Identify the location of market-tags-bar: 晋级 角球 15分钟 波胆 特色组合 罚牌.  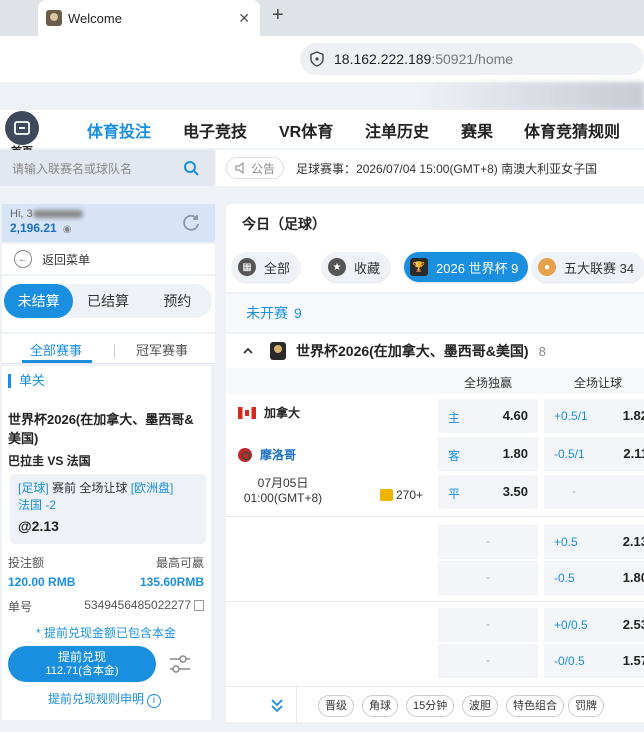
(435, 704).